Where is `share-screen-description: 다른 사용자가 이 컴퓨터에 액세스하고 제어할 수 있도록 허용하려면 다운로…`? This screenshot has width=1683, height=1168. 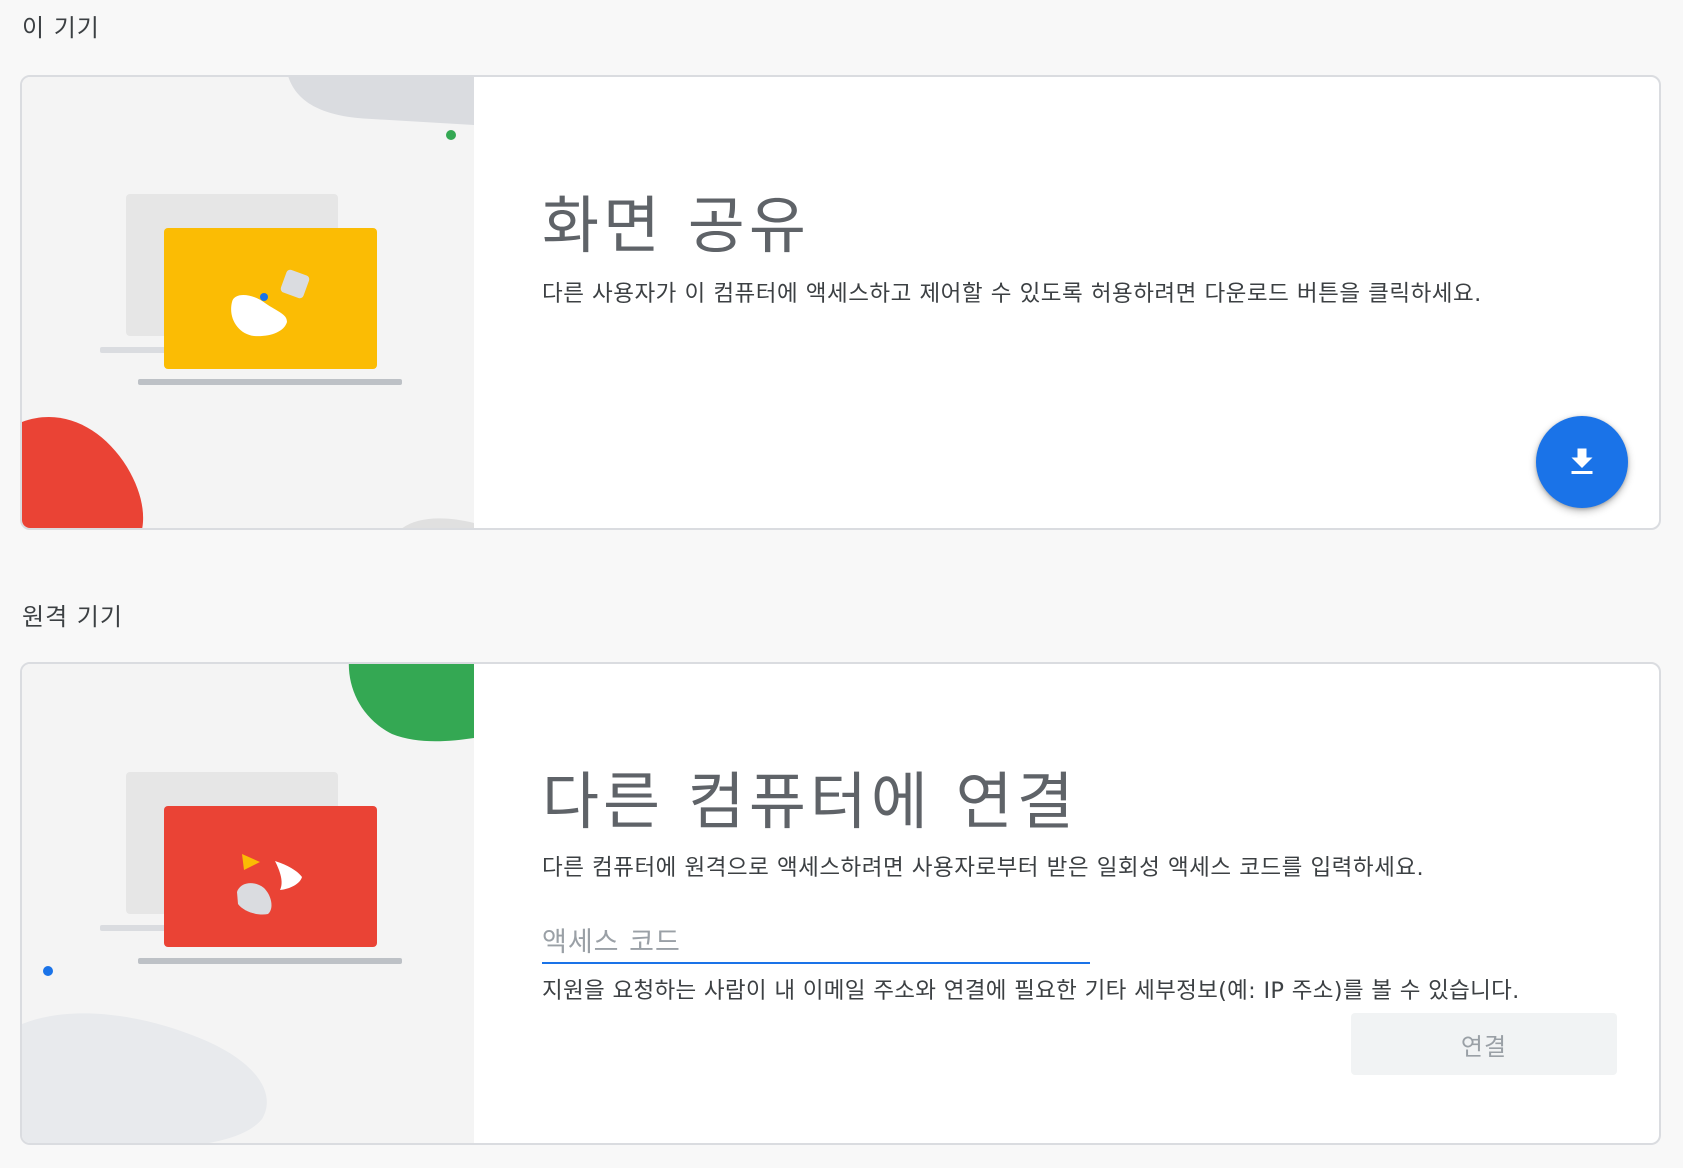 share-screen-description: 다른 사용자가 이 컴퓨터에 액세스하고 제어할 수 있도록 허용하려면 다운로… is located at coordinates (1012, 294).